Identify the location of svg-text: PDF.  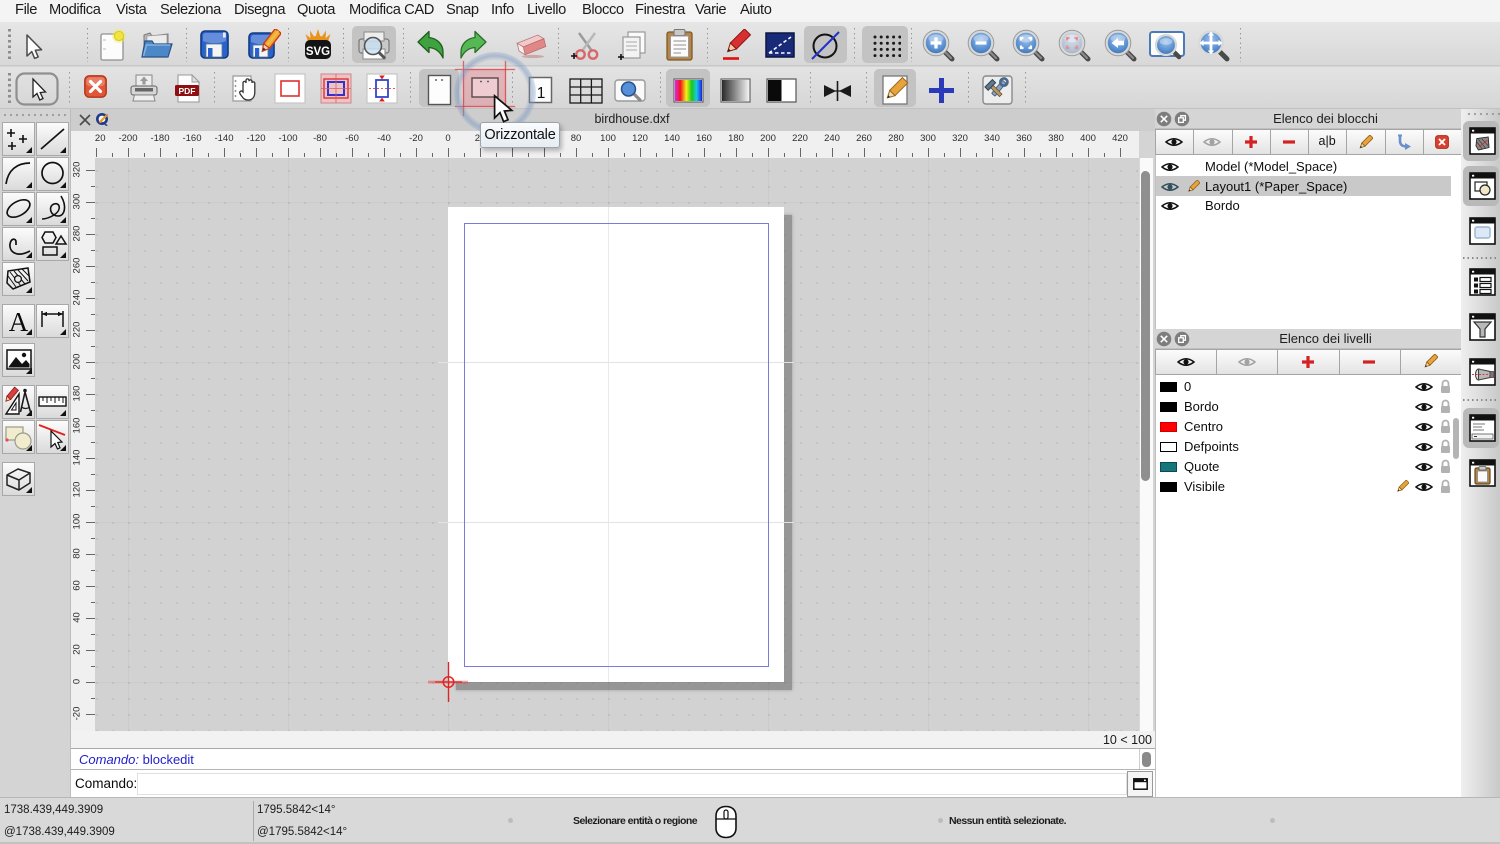
(187, 91).